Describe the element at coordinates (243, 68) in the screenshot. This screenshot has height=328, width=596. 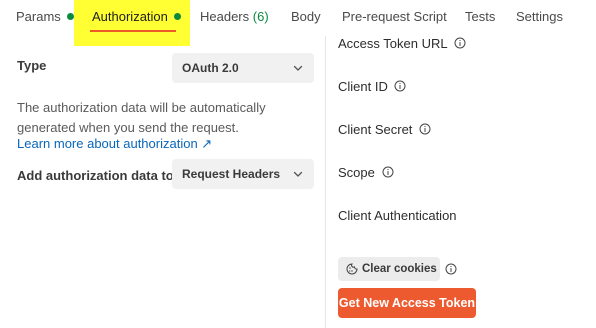
I see `auth-type-select: OAuth 2.0` at that location.